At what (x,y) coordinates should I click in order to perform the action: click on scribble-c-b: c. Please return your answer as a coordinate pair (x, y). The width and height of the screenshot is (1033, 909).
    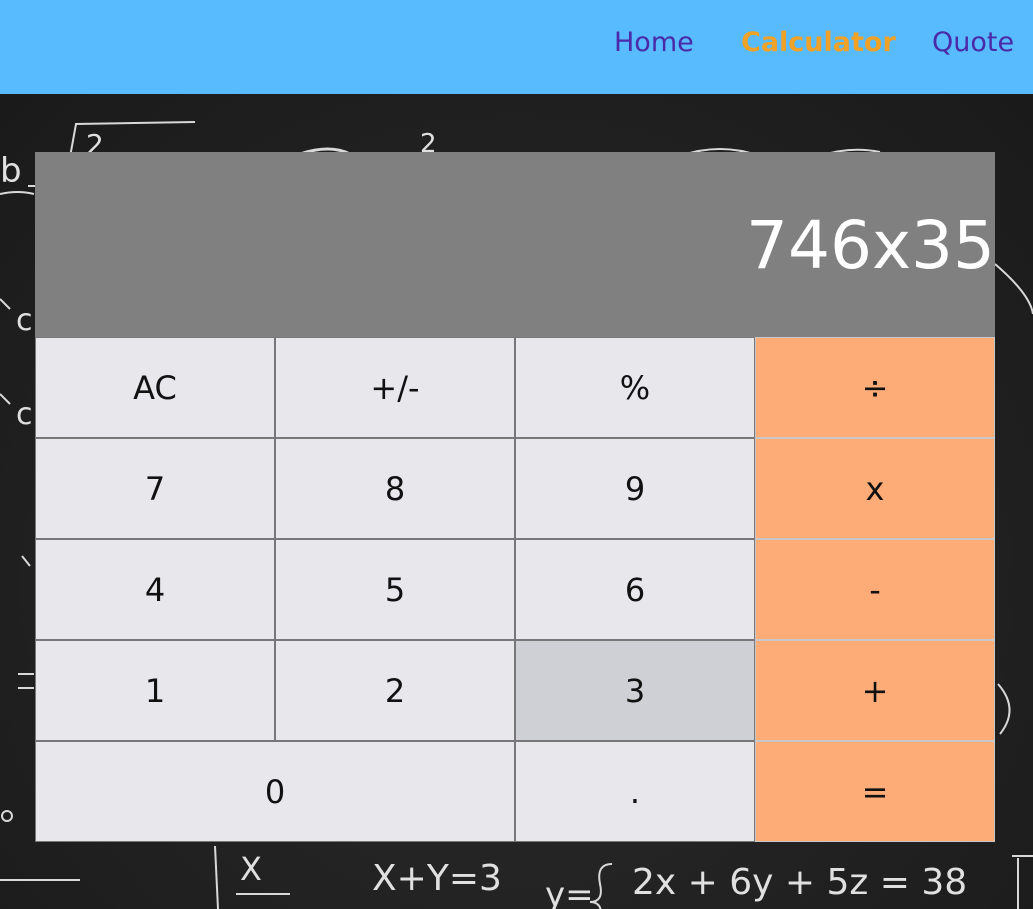
    Looking at the image, I should click on (24, 414).